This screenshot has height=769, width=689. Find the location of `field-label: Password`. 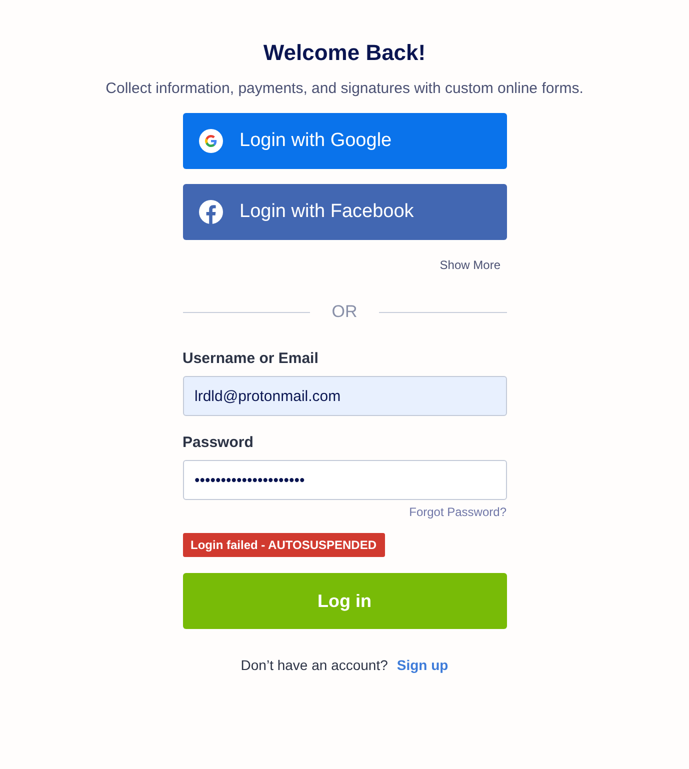

field-label: Password is located at coordinates (218, 442).